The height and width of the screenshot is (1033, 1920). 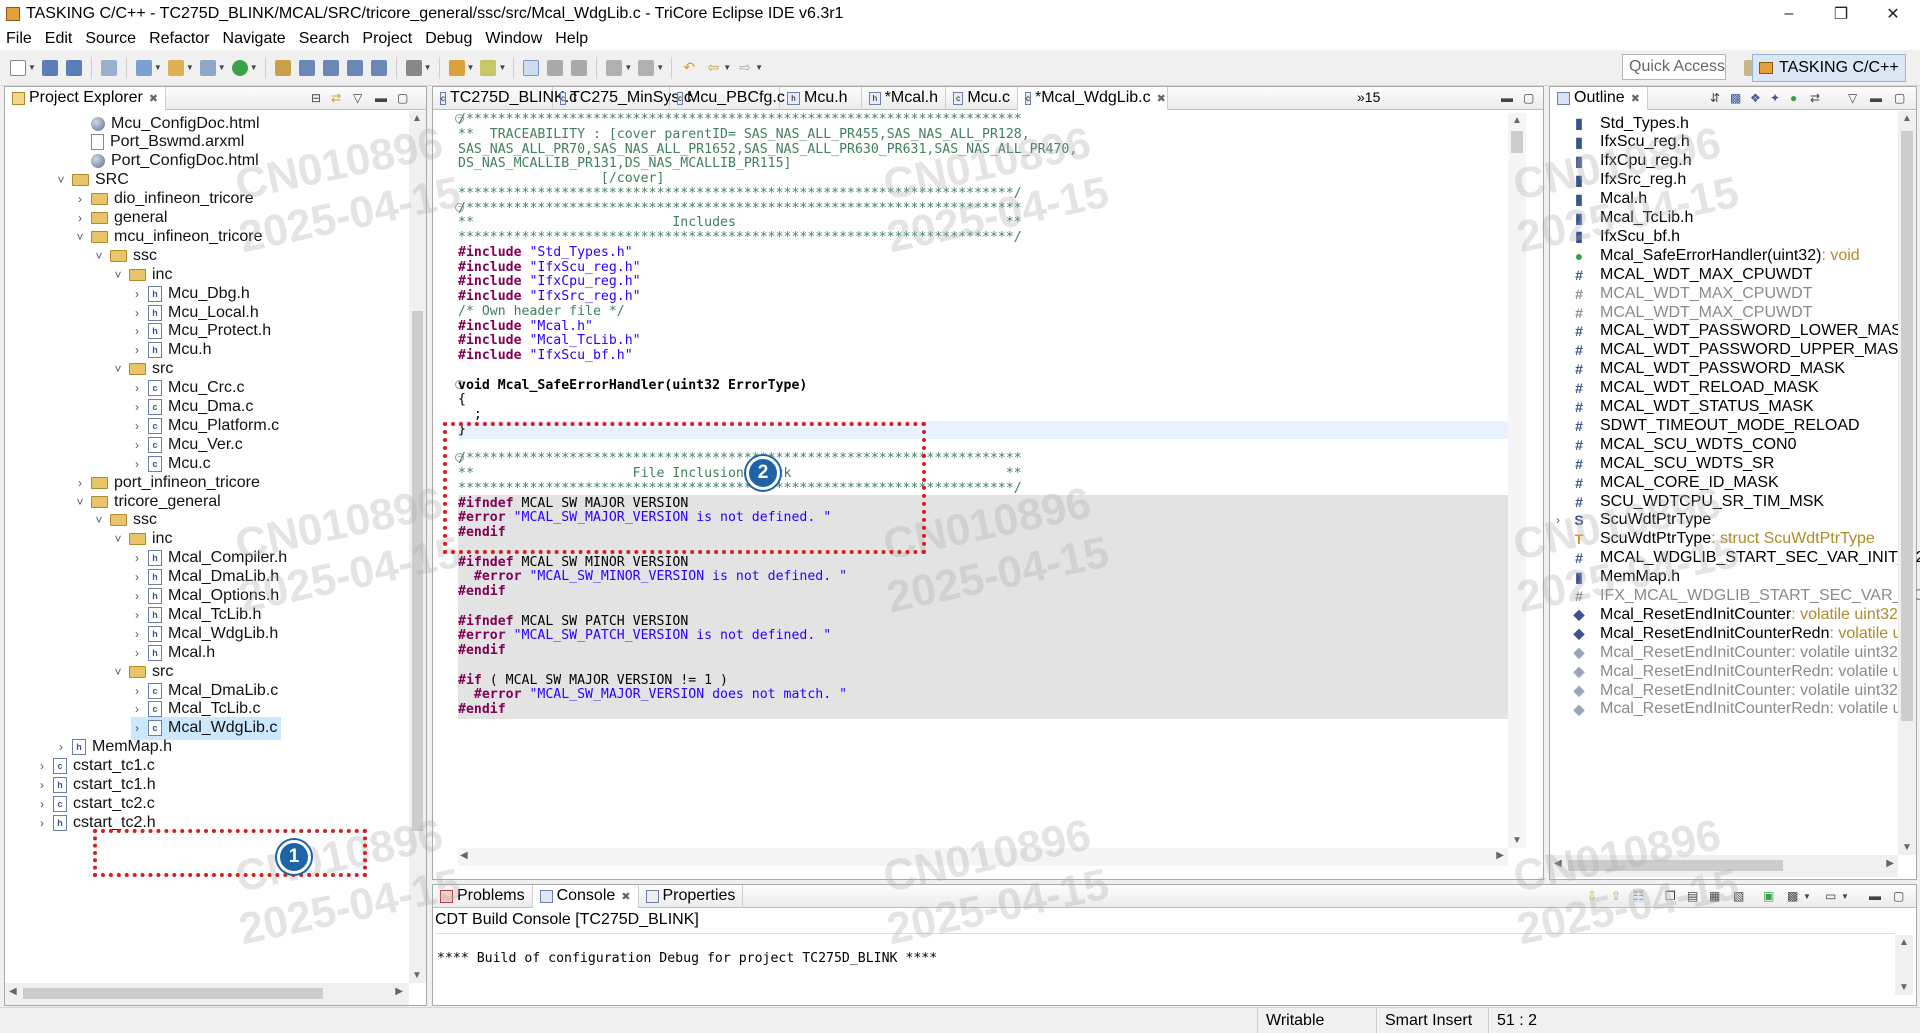 I want to click on menu-edit: Edit, so click(x=59, y=39).